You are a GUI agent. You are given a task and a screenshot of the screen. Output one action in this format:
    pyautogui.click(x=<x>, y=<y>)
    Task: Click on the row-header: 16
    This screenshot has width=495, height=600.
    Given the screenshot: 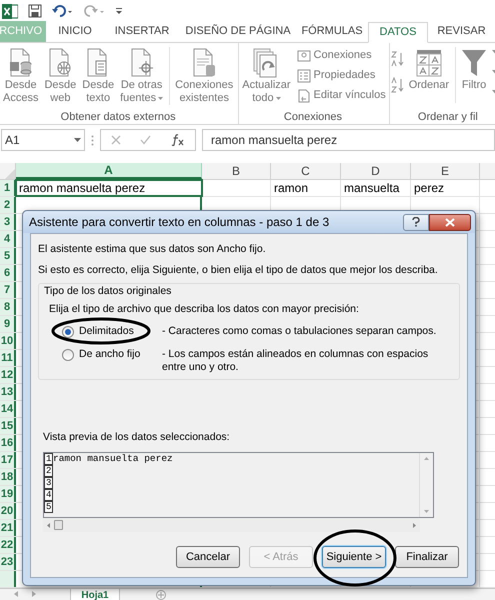 What is the action you would take?
    pyautogui.click(x=8, y=443)
    